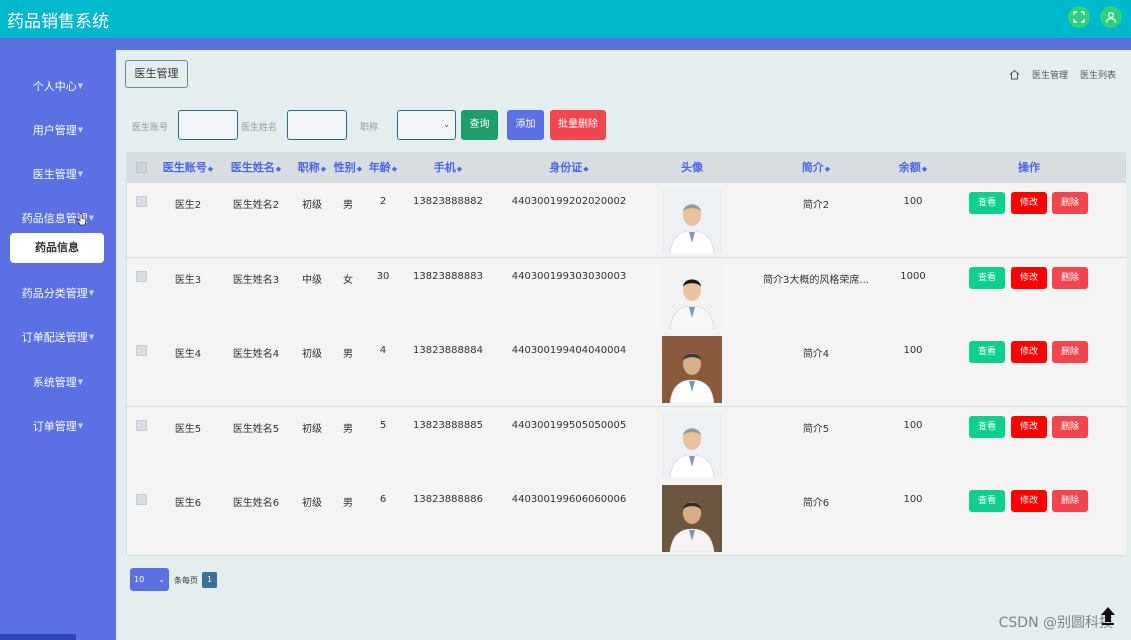 The image size is (1131, 640). Describe the element at coordinates (188, 205) in the screenshot. I see `cell-account: 医生2` at that location.